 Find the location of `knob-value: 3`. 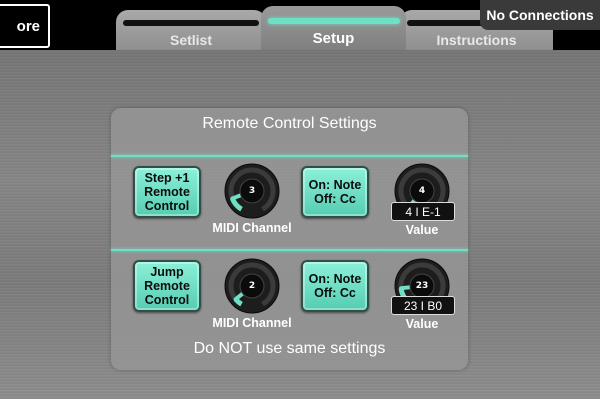

knob-value: 3 is located at coordinates (252, 191).